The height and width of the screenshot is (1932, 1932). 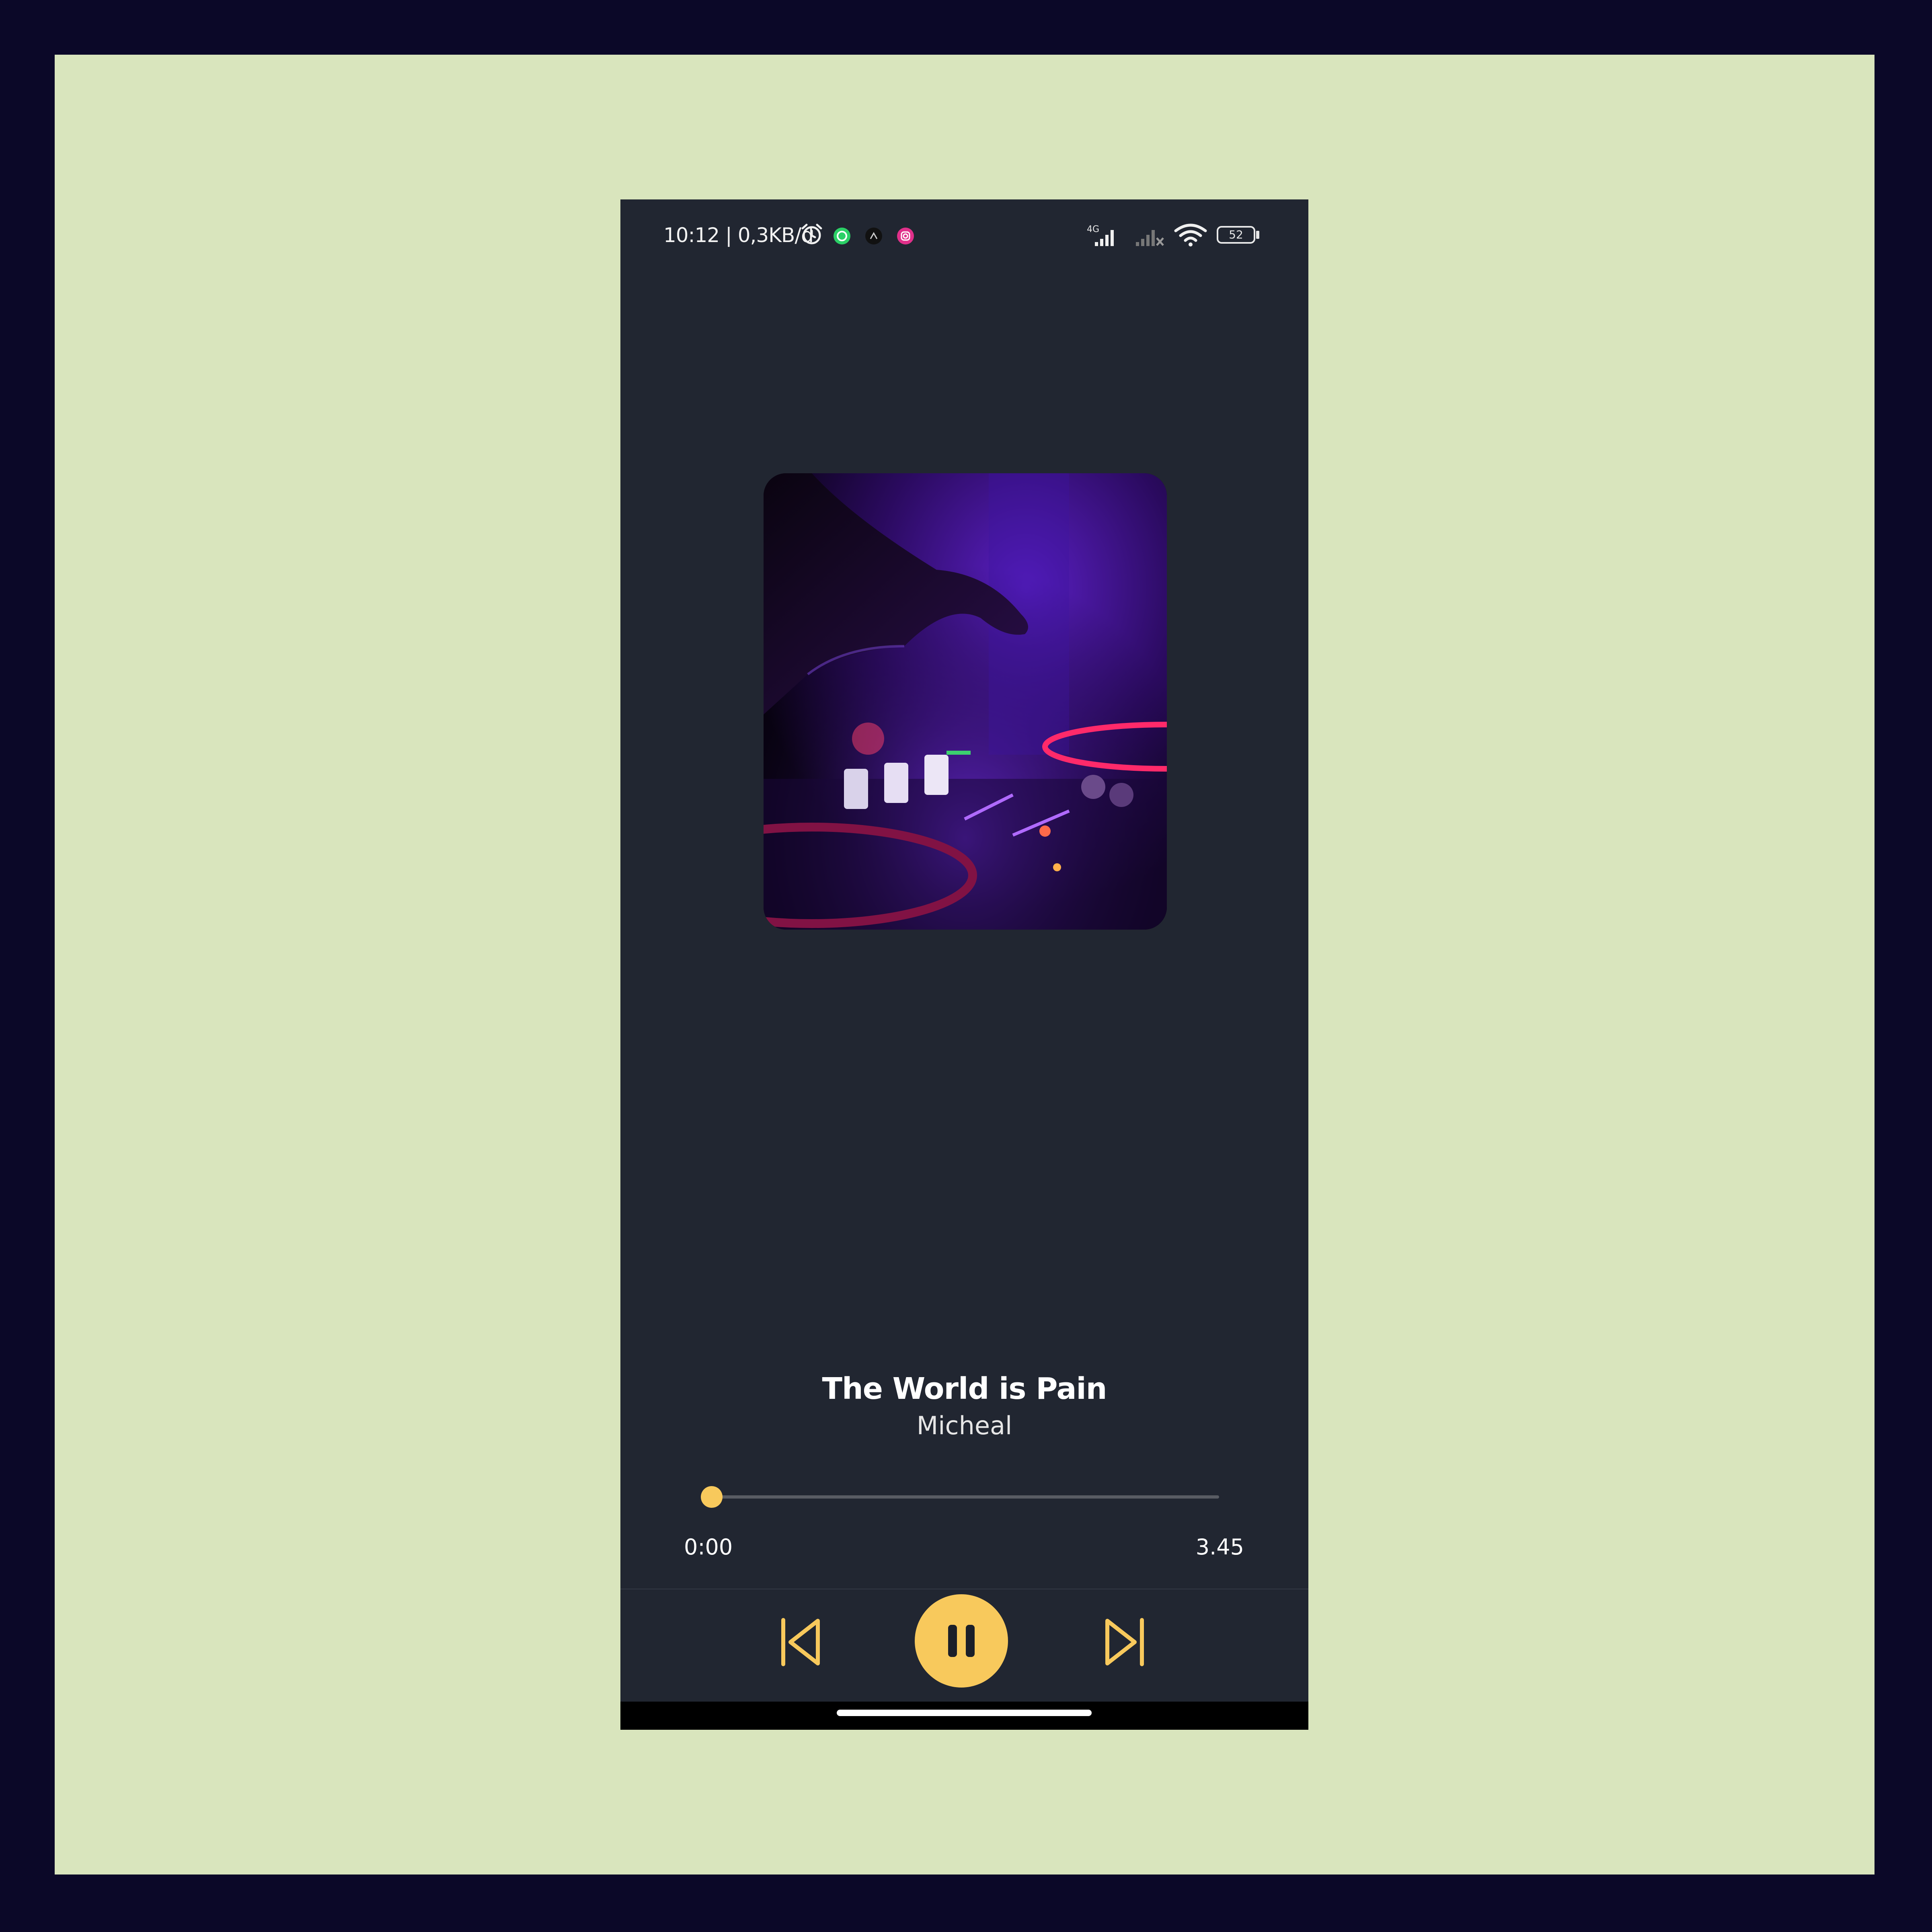 I want to click on signal-icon, so click(x=1104, y=237).